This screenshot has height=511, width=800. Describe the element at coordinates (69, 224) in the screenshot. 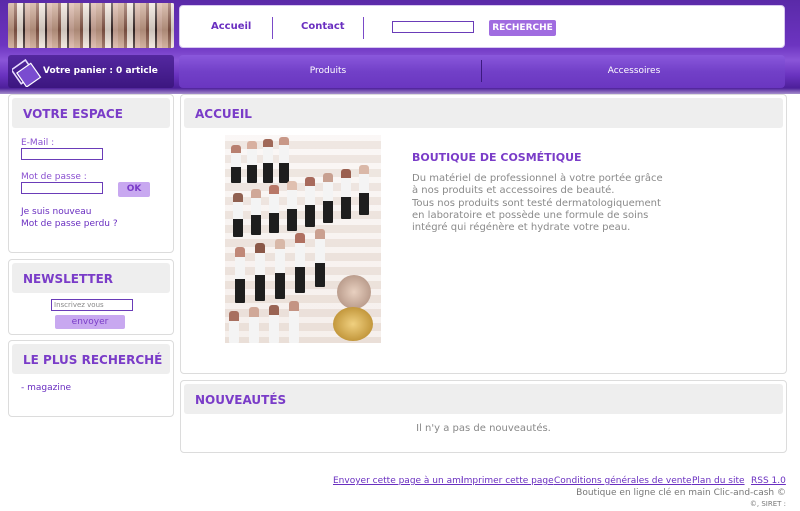

I see `lost-password-link: Mot de passe perdu ?` at that location.